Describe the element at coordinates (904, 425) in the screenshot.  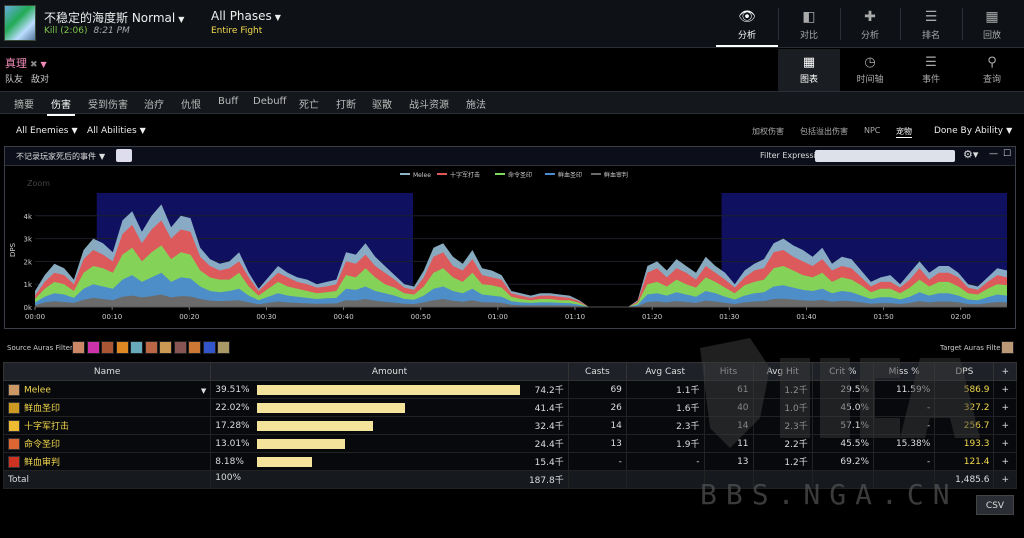
I see `miss-cell: -` at that location.